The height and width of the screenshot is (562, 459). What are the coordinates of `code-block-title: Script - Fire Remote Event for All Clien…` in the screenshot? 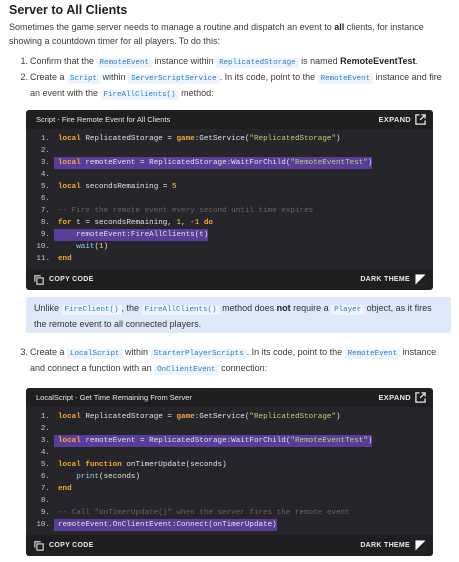 It's located at (103, 119).